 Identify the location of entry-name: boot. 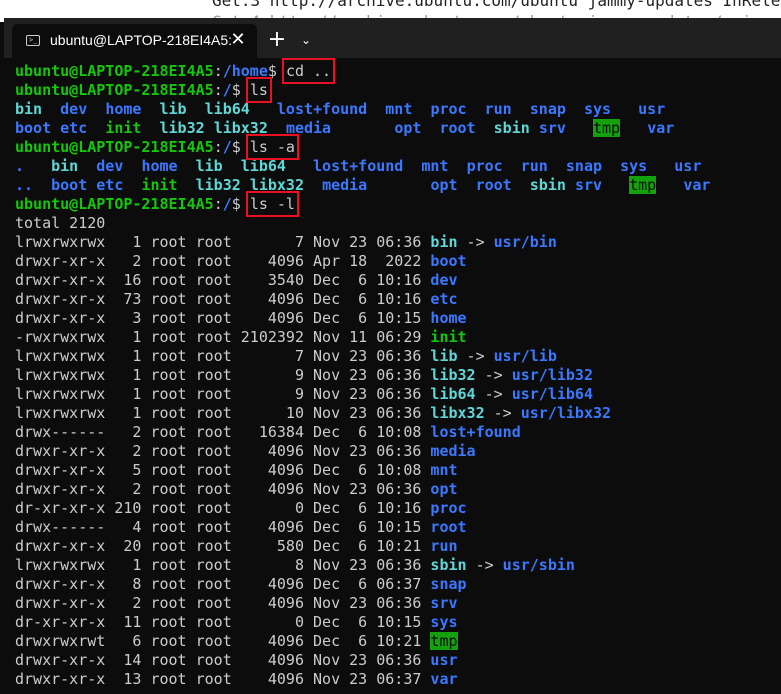
(448, 261).